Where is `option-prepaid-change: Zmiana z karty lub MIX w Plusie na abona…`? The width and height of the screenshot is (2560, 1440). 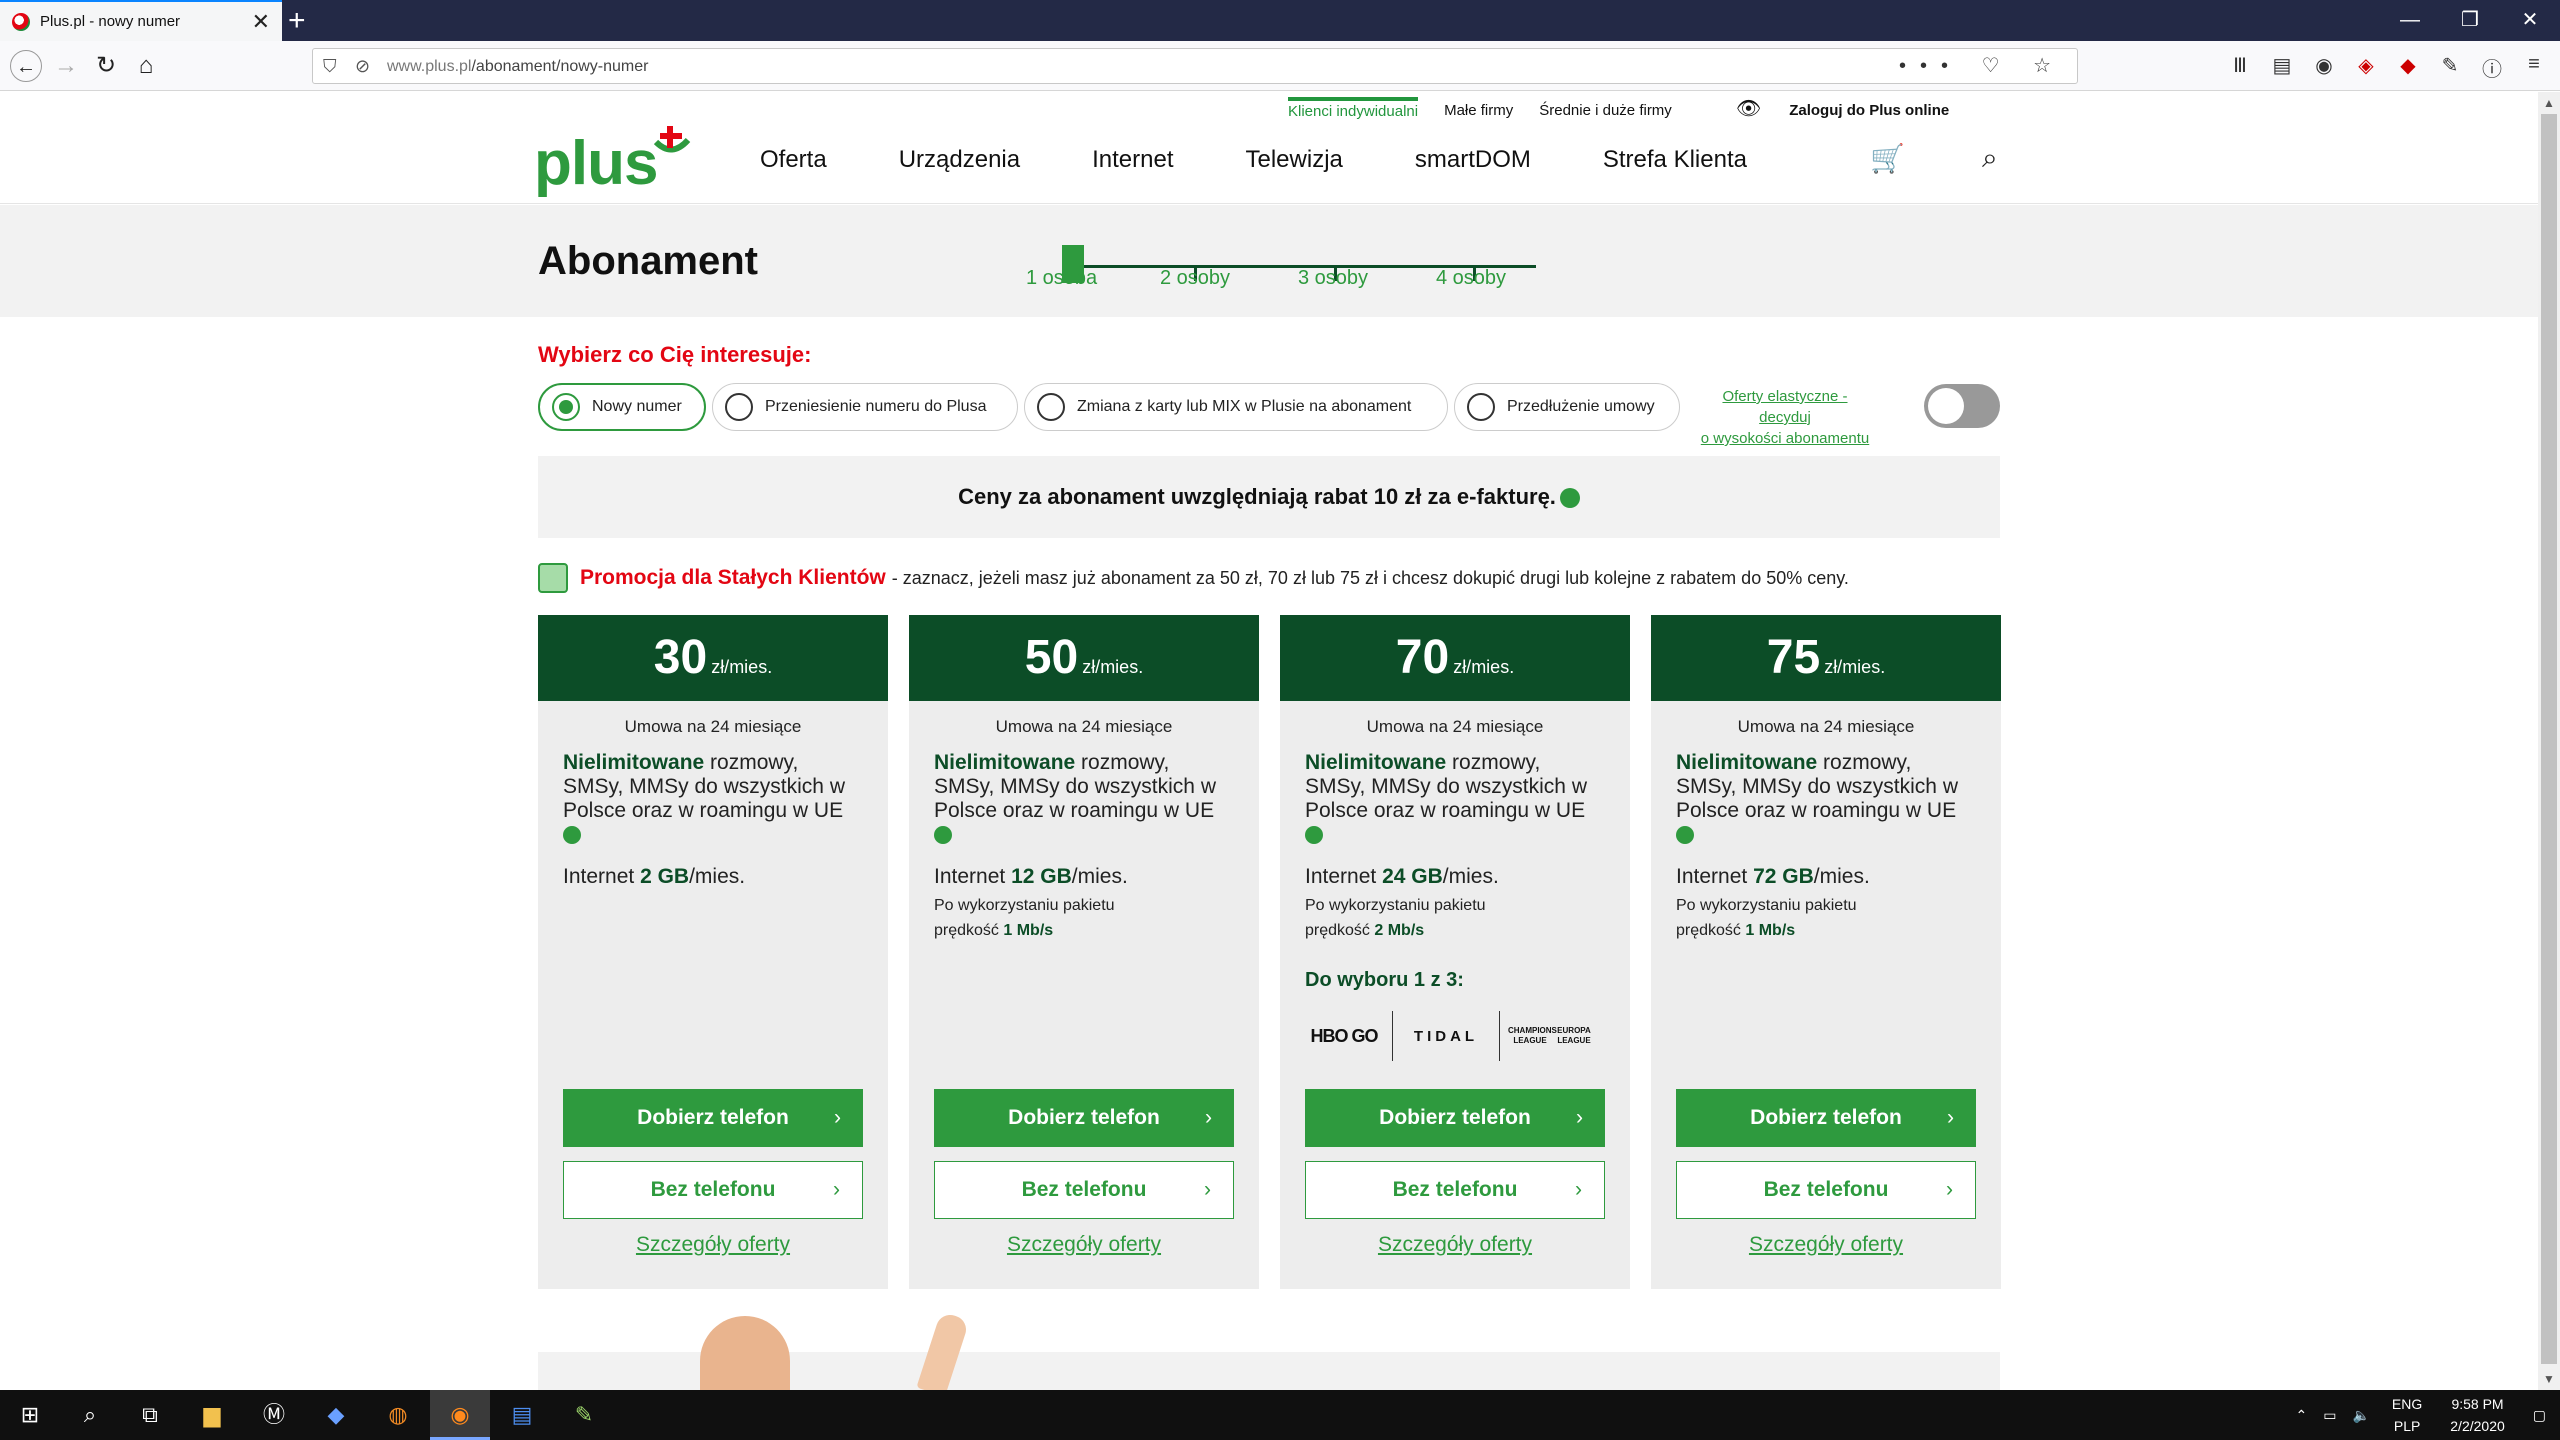
option-prepaid-change: Zmiana z karty lub MIX w Plusie na abona… is located at coordinates (1236, 407).